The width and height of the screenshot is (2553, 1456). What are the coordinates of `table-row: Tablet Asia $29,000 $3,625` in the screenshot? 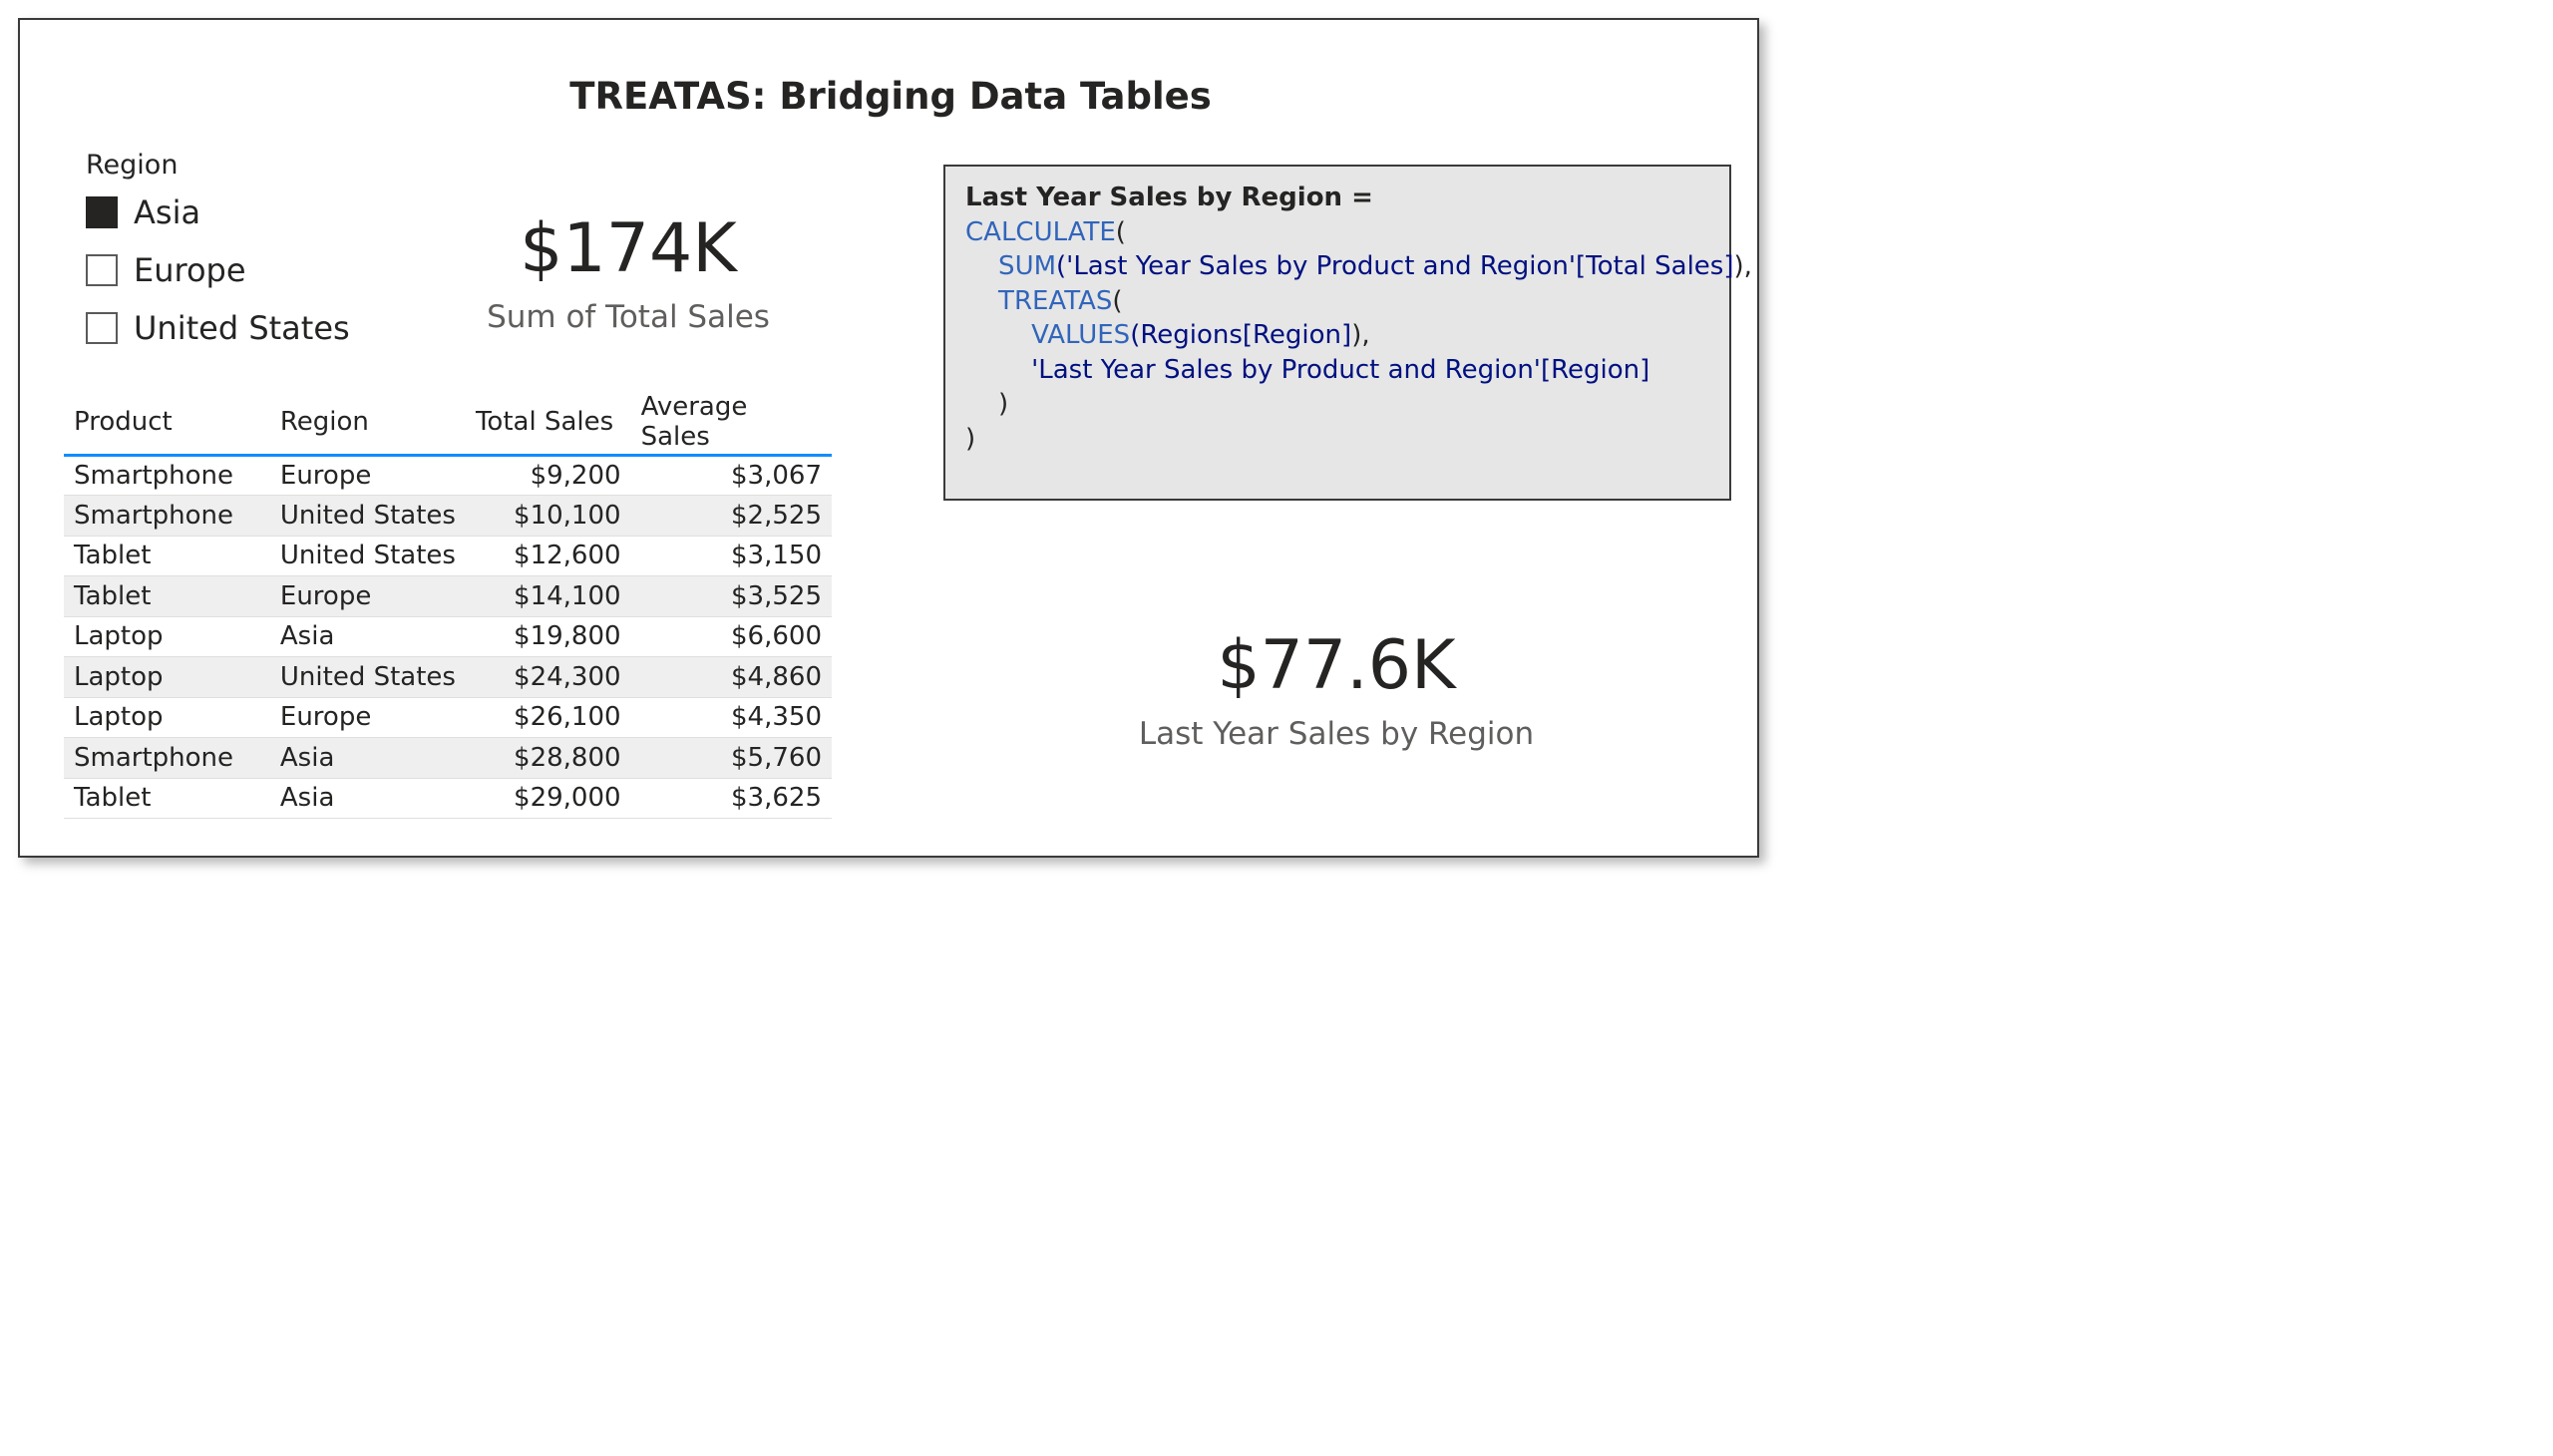 It's located at (448, 798).